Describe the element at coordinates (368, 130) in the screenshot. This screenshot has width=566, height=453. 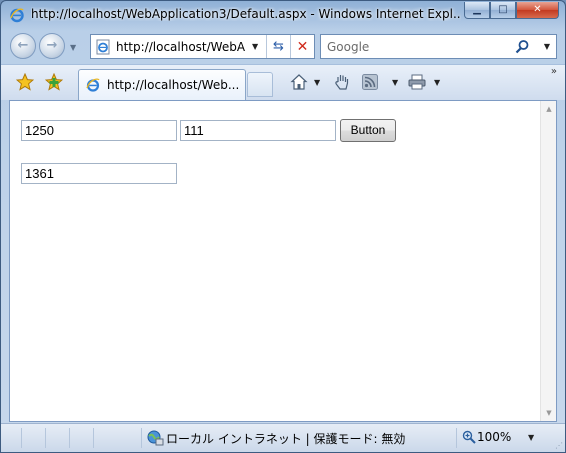
I see `submit-button: Button` at that location.